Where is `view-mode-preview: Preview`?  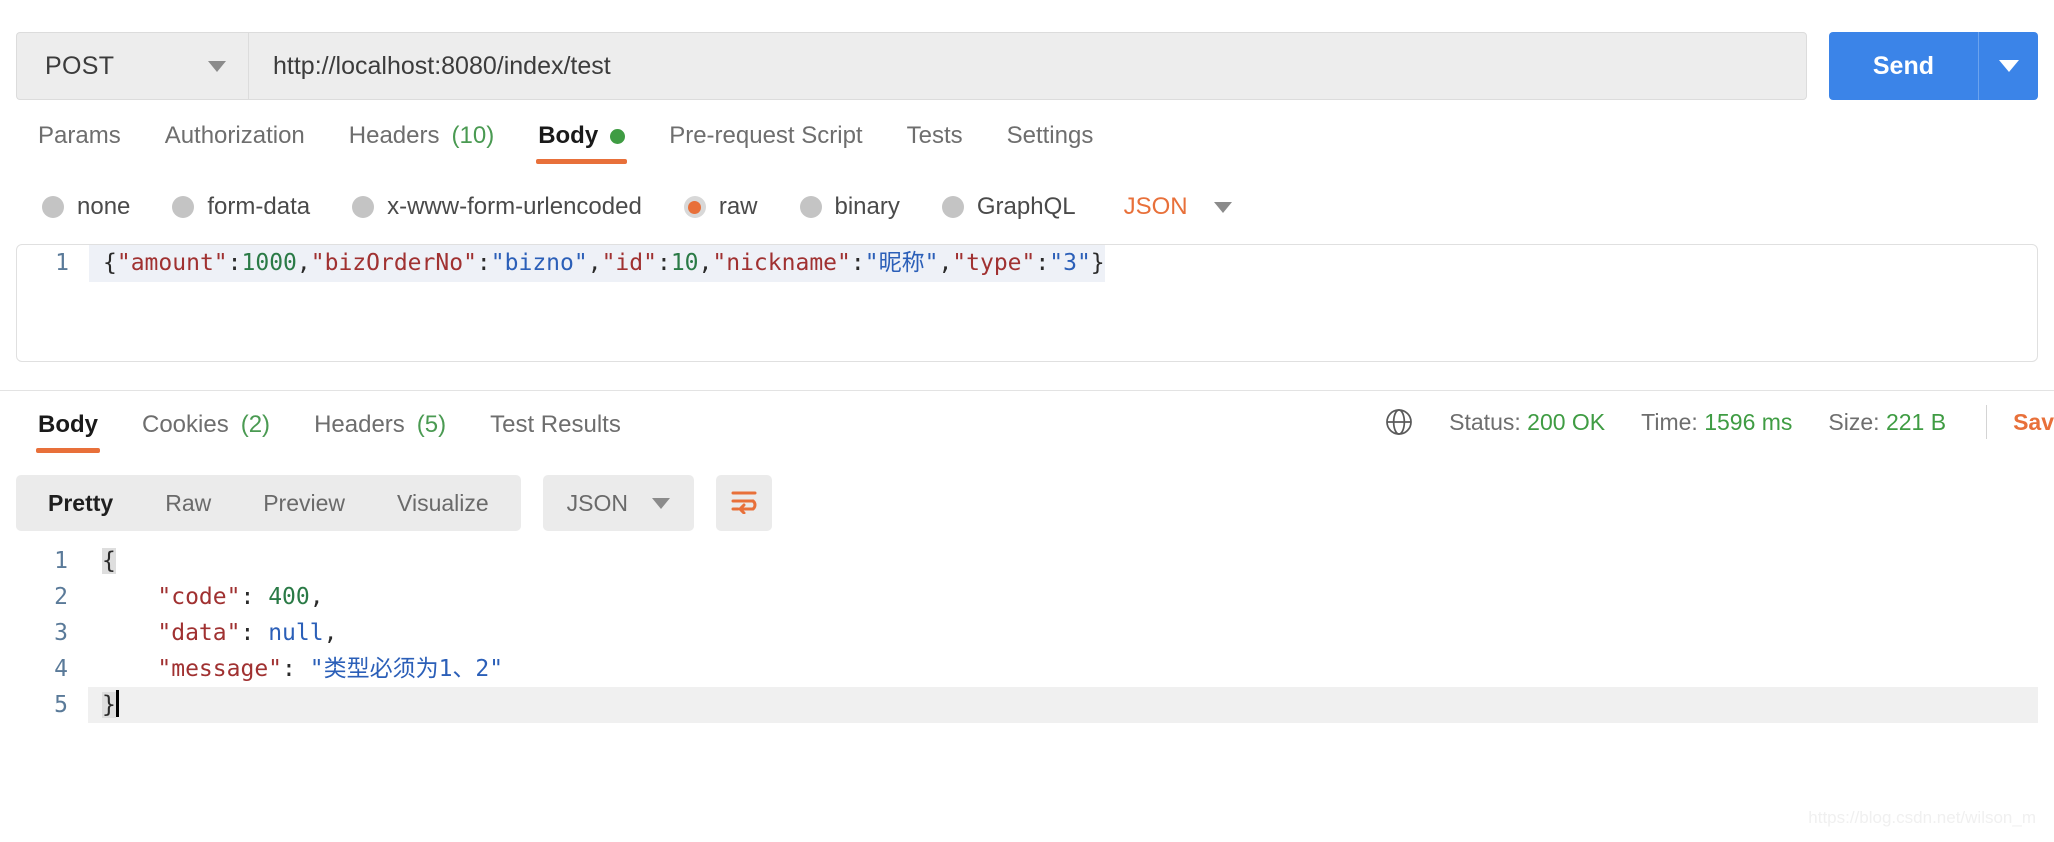
view-mode-preview: Preview is located at coordinates (304, 503).